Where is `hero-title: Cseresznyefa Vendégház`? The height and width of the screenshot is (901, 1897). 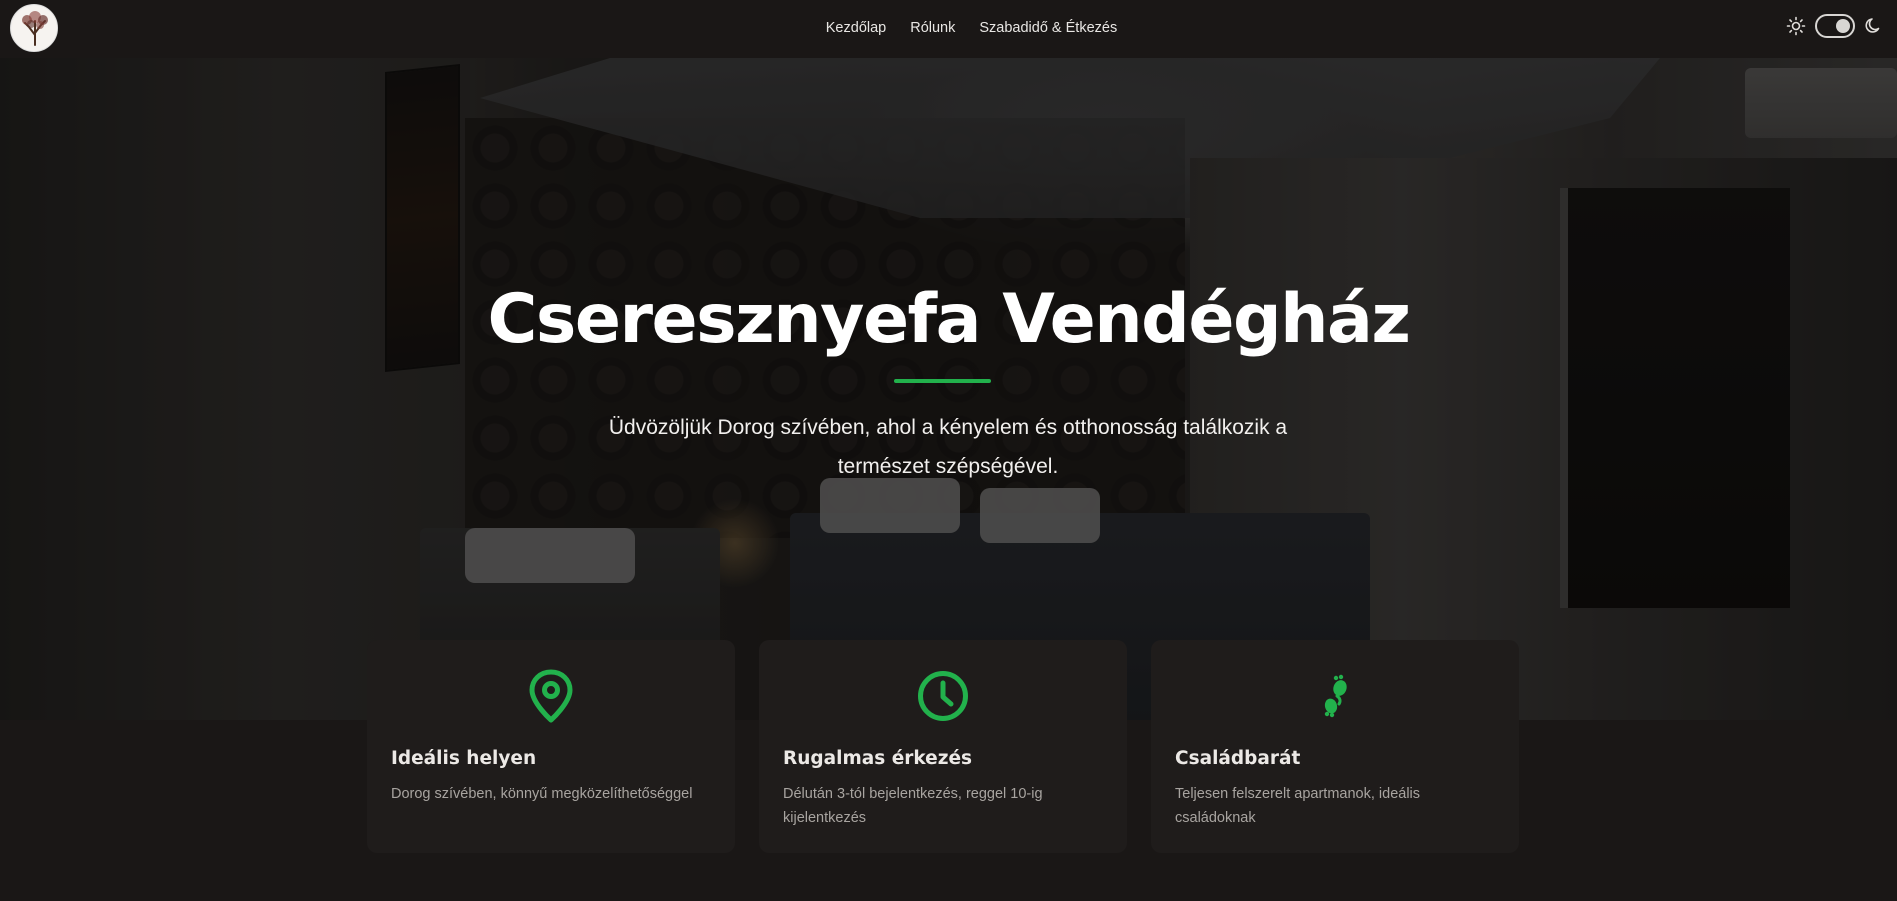 hero-title: Cseresznyefa Vendégház is located at coordinates (949, 319).